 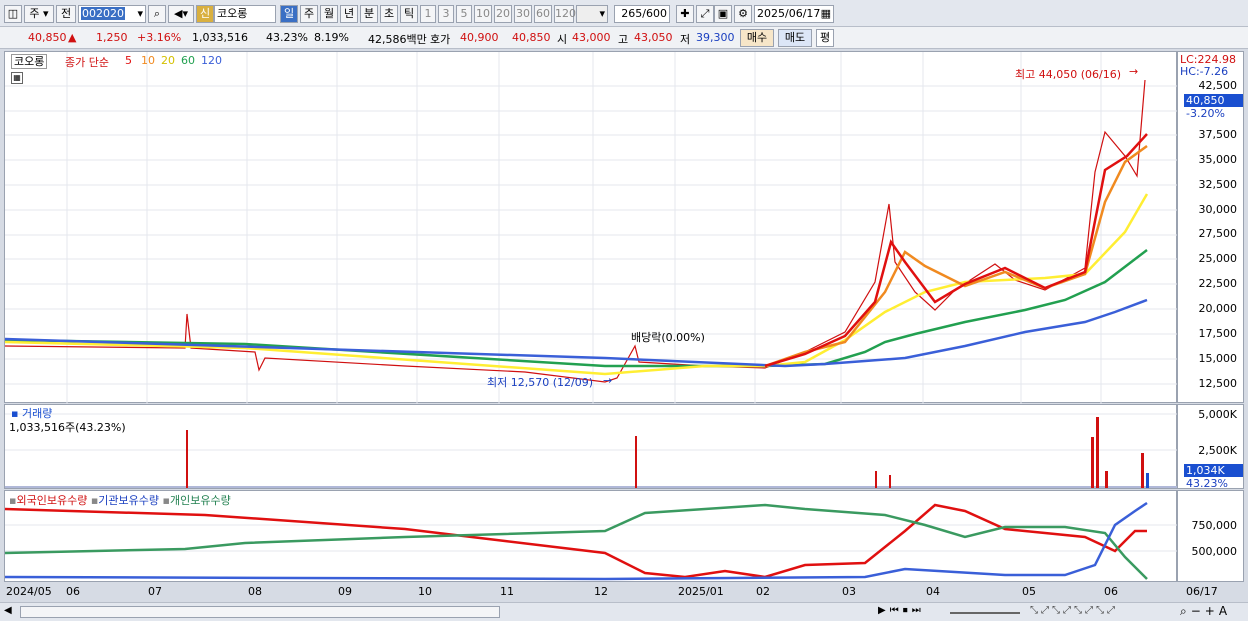 What do you see at coordinates (464, 14) in the screenshot?
I see `minute-5: 5` at bounding box center [464, 14].